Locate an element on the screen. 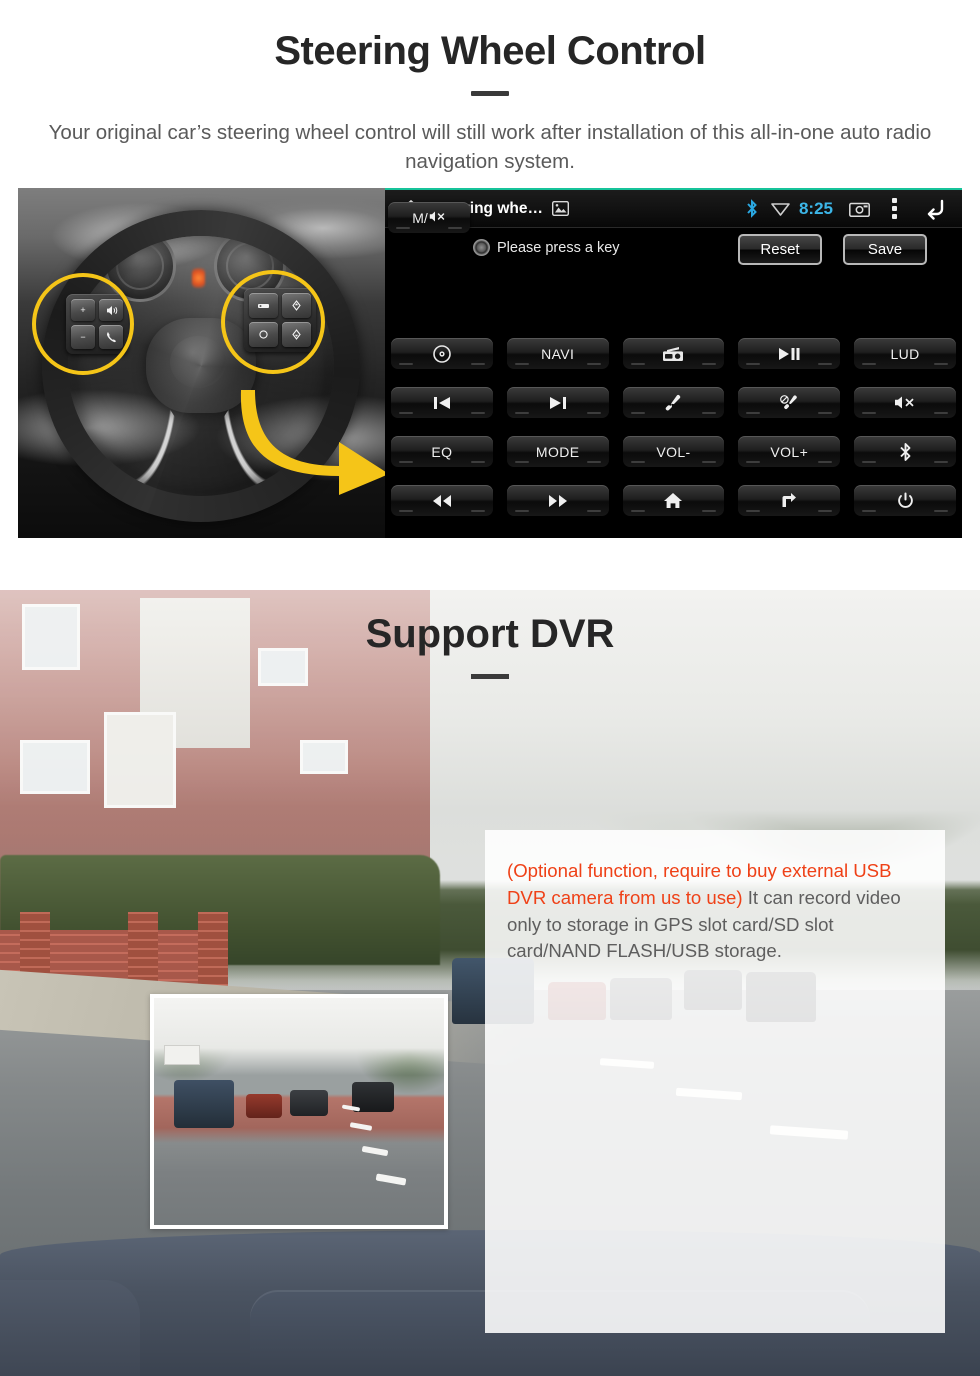  prompt-row: Please press a key Reset Save is located at coordinates (673, 250).